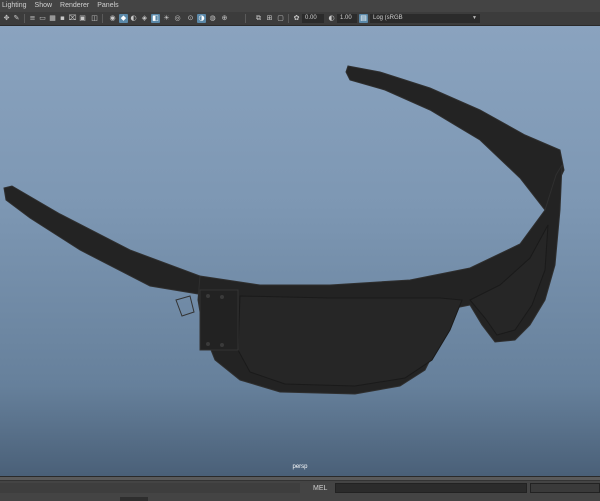  What do you see at coordinates (212, 18) in the screenshot?
I see `xray-joints-icon: ◍` at bounding box center [212, 18].